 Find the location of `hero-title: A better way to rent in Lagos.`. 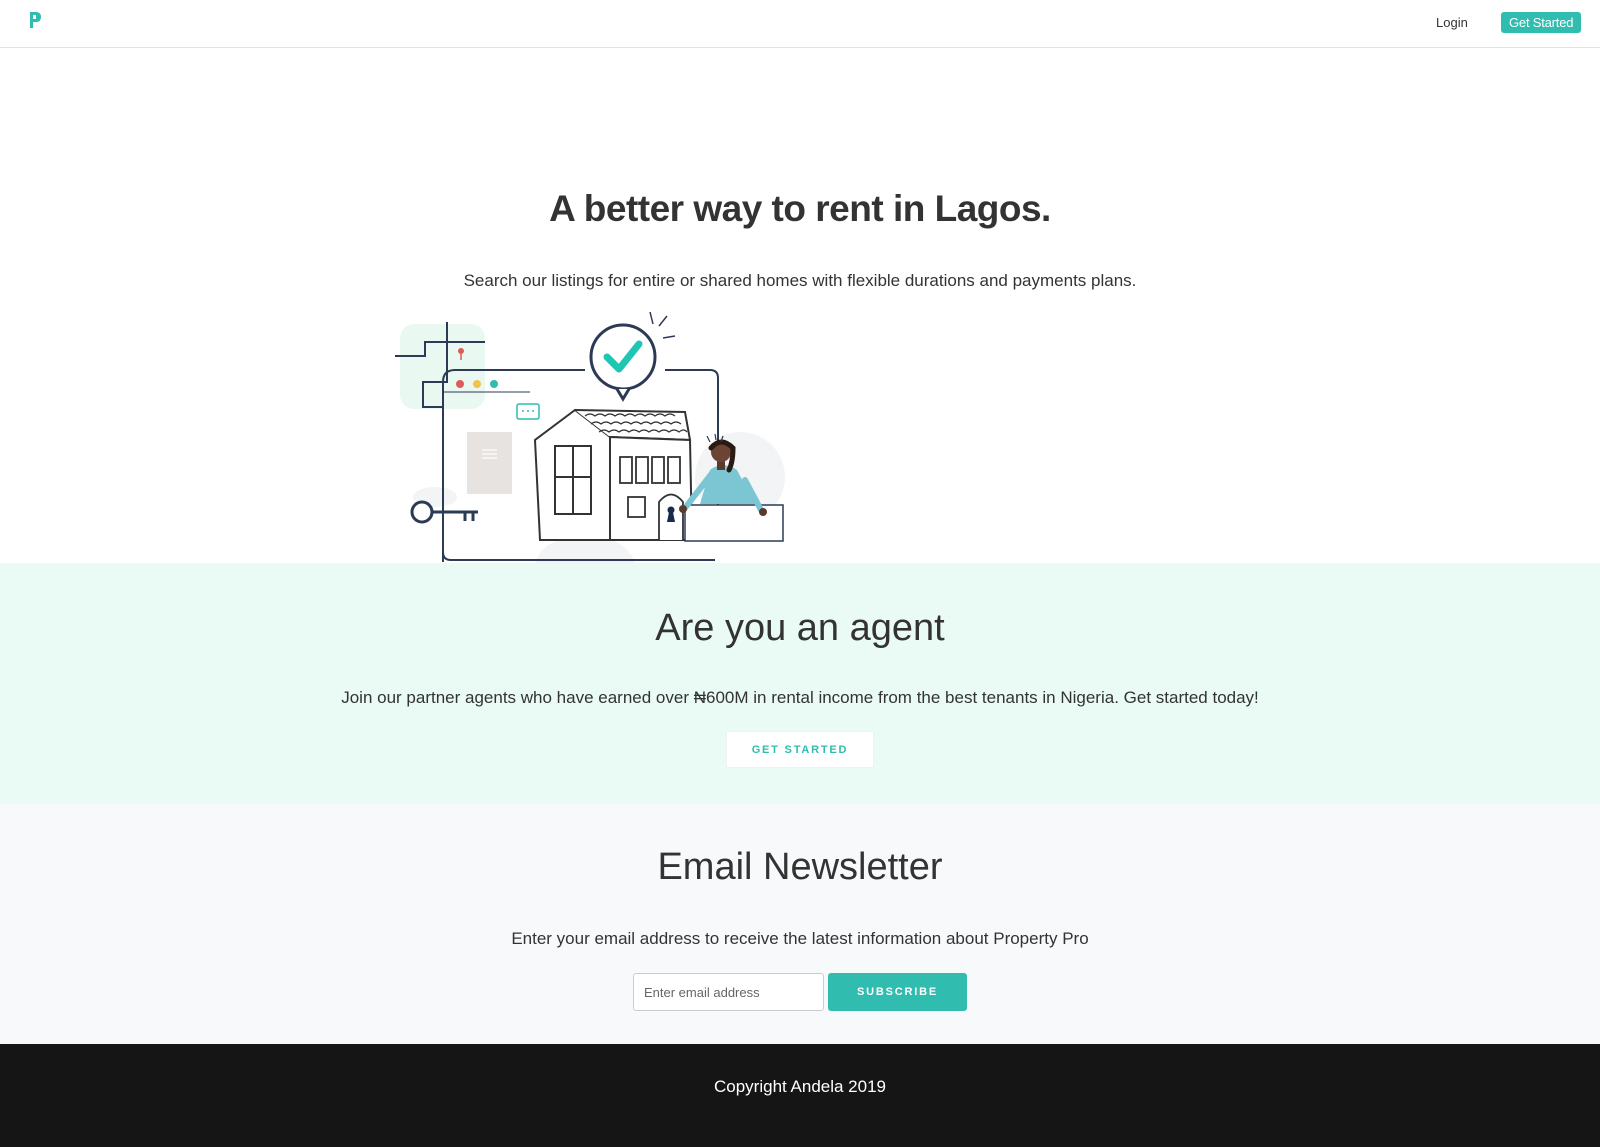

hero-title: A better way to rent in Lagos. is located at coordinates (800, 208).